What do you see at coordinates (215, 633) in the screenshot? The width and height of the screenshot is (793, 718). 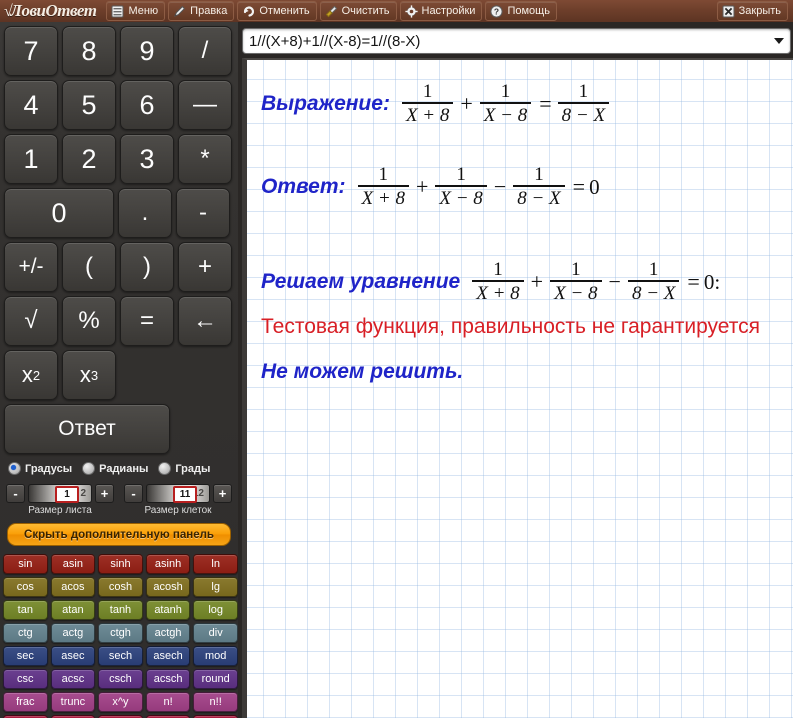 I see `function-button-div: div` at bounding box center [215, 633].